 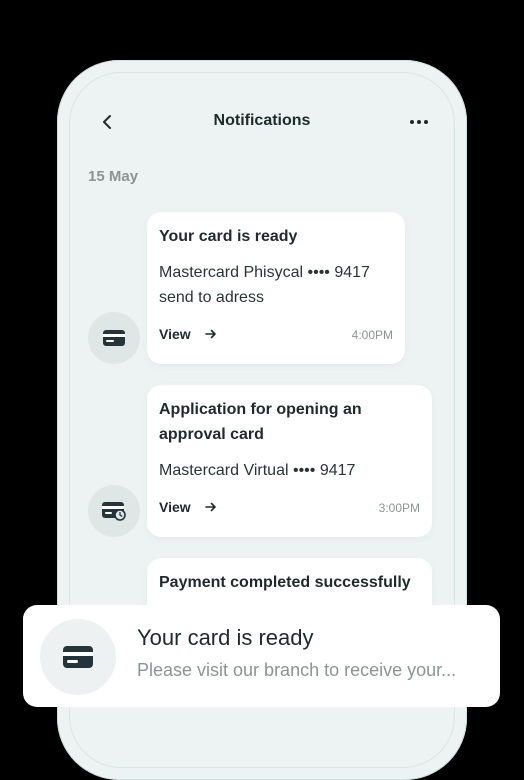 What do you see at coordinates (211, 297) in the screenshot?
I see `notification-body: send to adress` at bounding box center [211, 297].